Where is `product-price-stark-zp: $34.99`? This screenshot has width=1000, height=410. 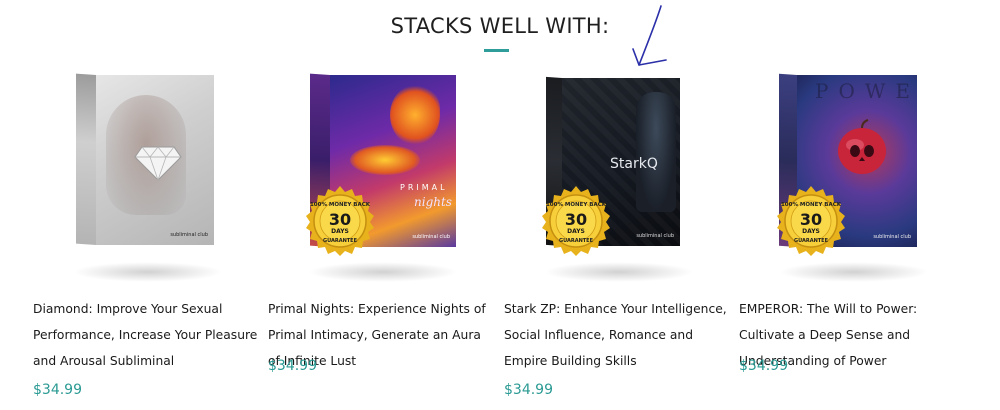
product-price-stark-zp: $34.99 is located at coordinates (528, 390).